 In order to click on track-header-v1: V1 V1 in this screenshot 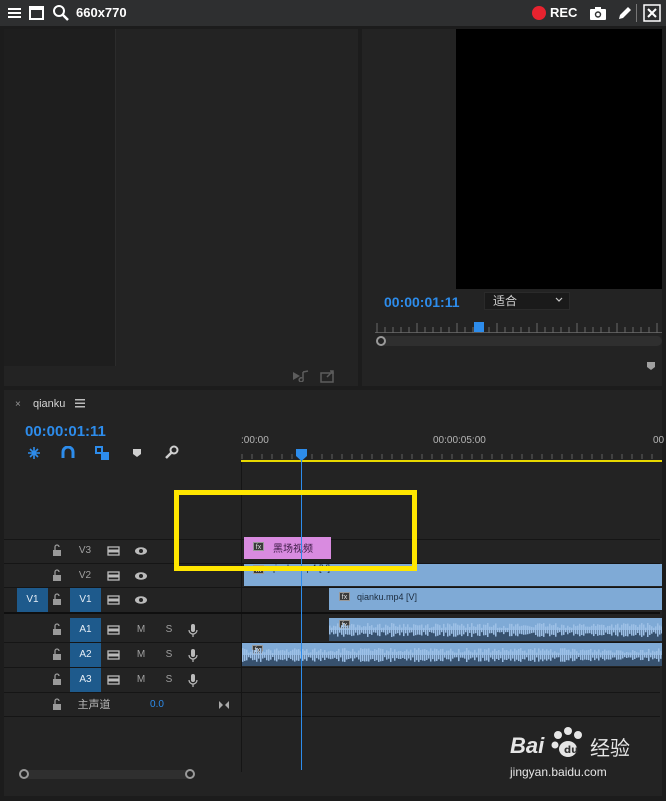, I will do `click(121, 600)`.